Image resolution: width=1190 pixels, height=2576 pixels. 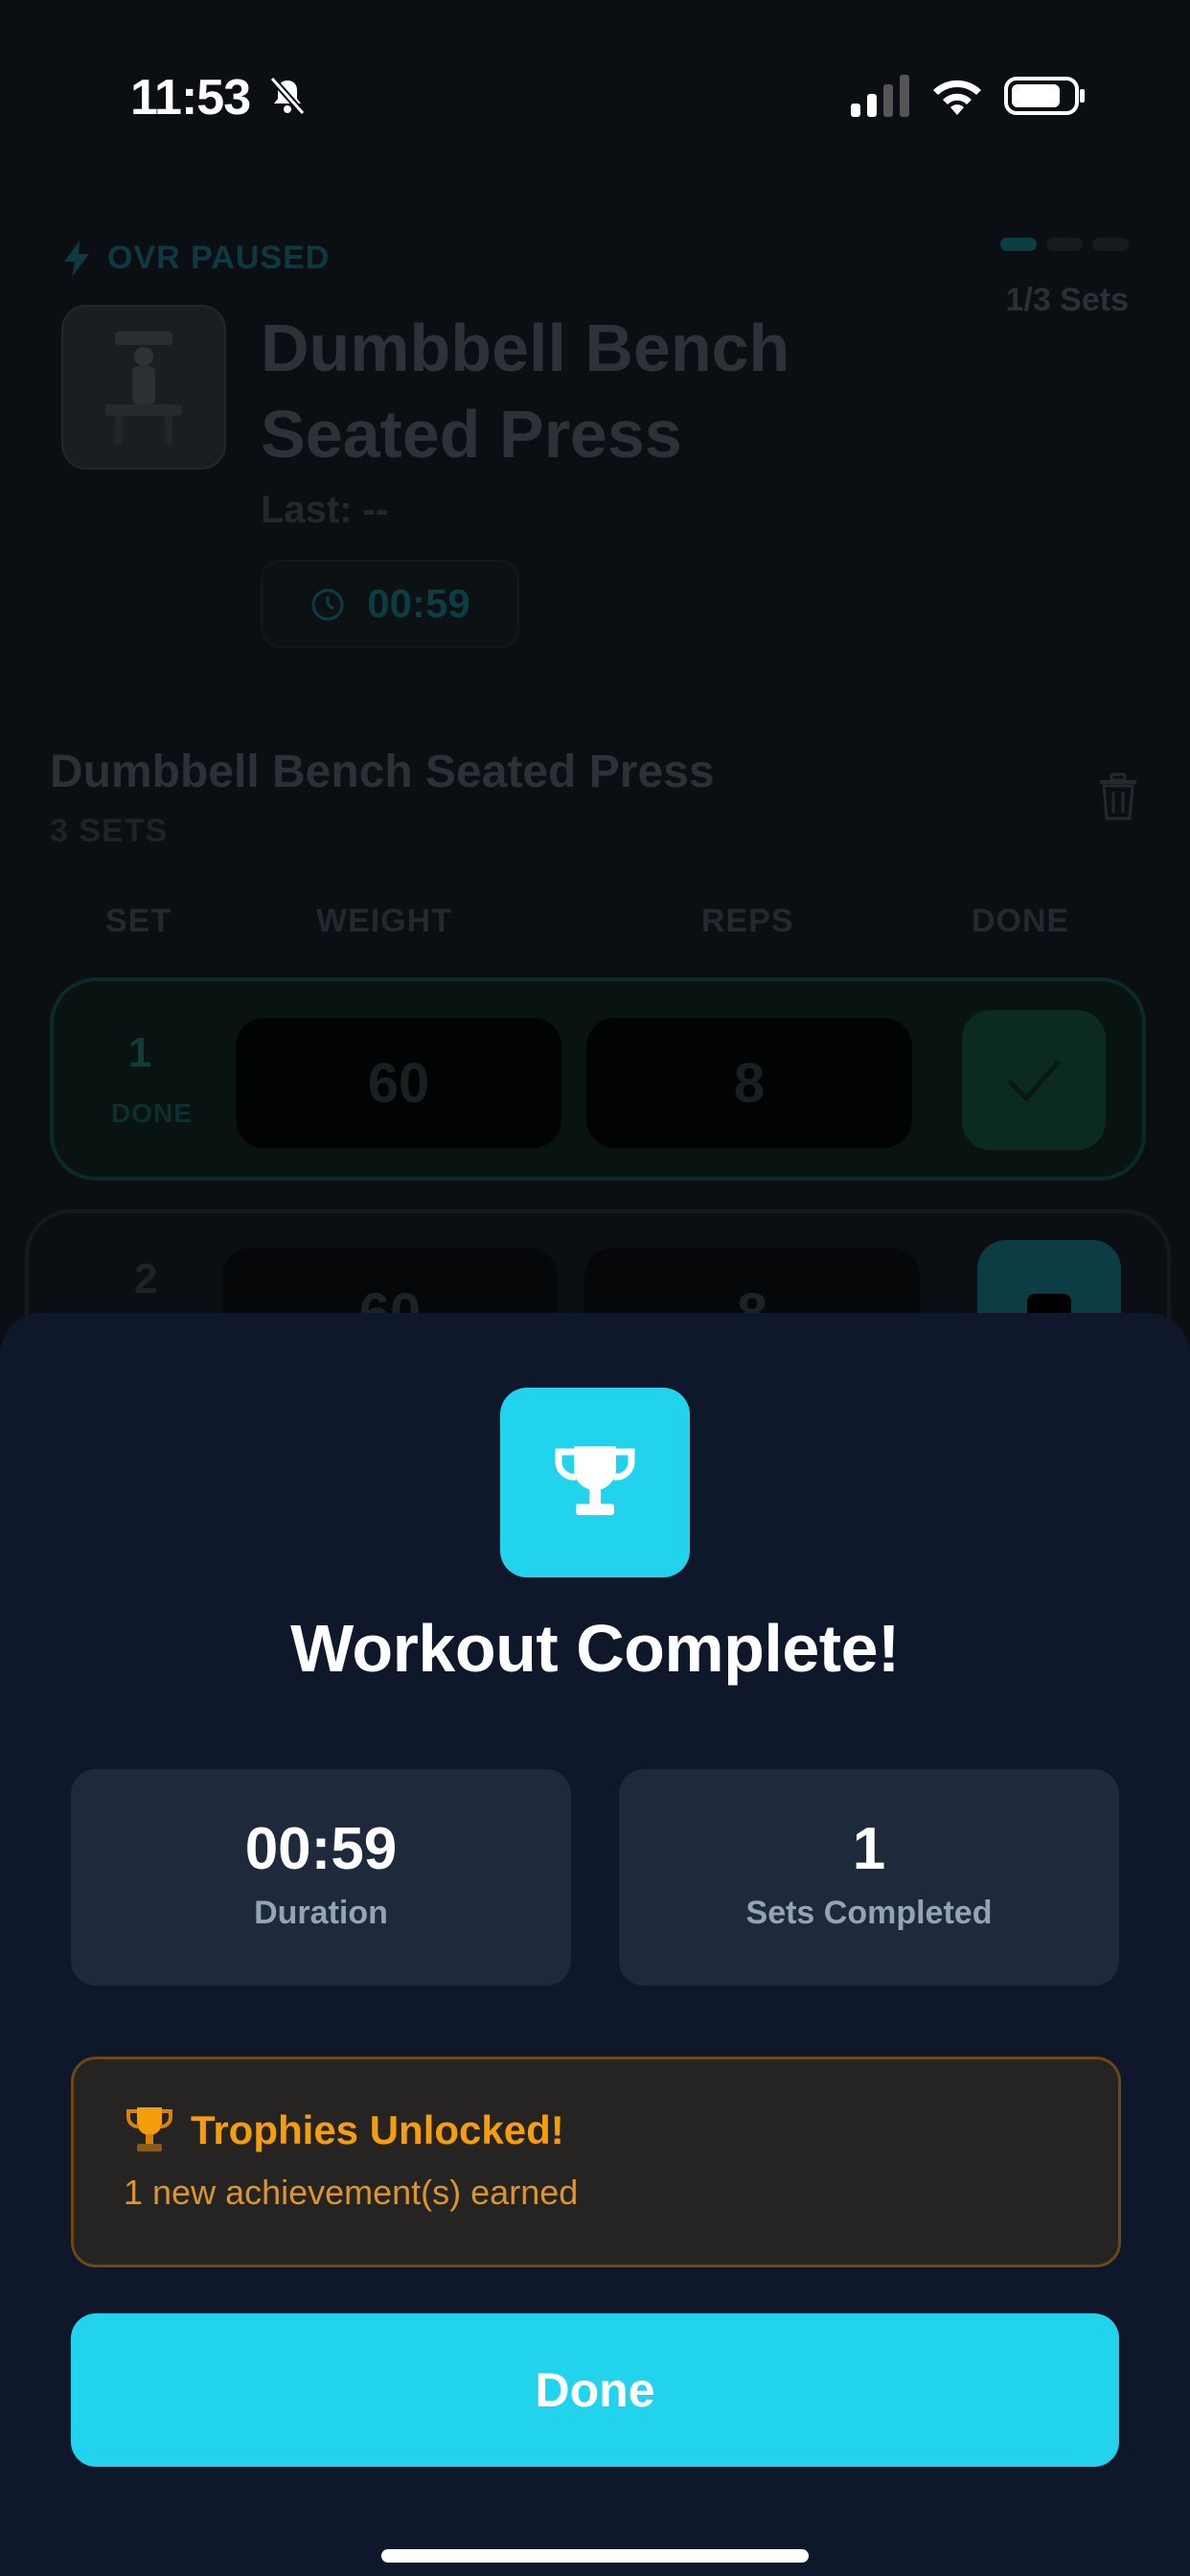 I want to click on timer-icon, so click(x=327, y=604).